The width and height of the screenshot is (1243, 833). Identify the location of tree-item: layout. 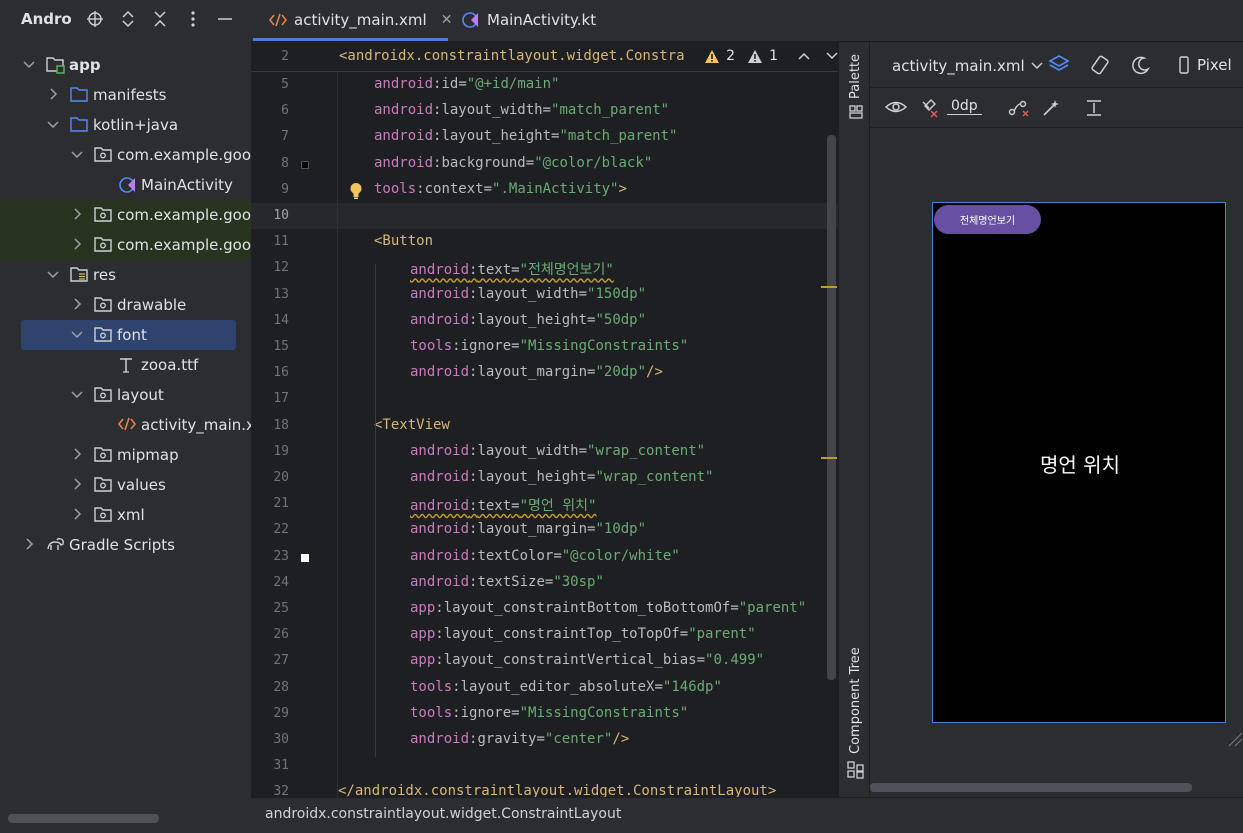
(125, 395).